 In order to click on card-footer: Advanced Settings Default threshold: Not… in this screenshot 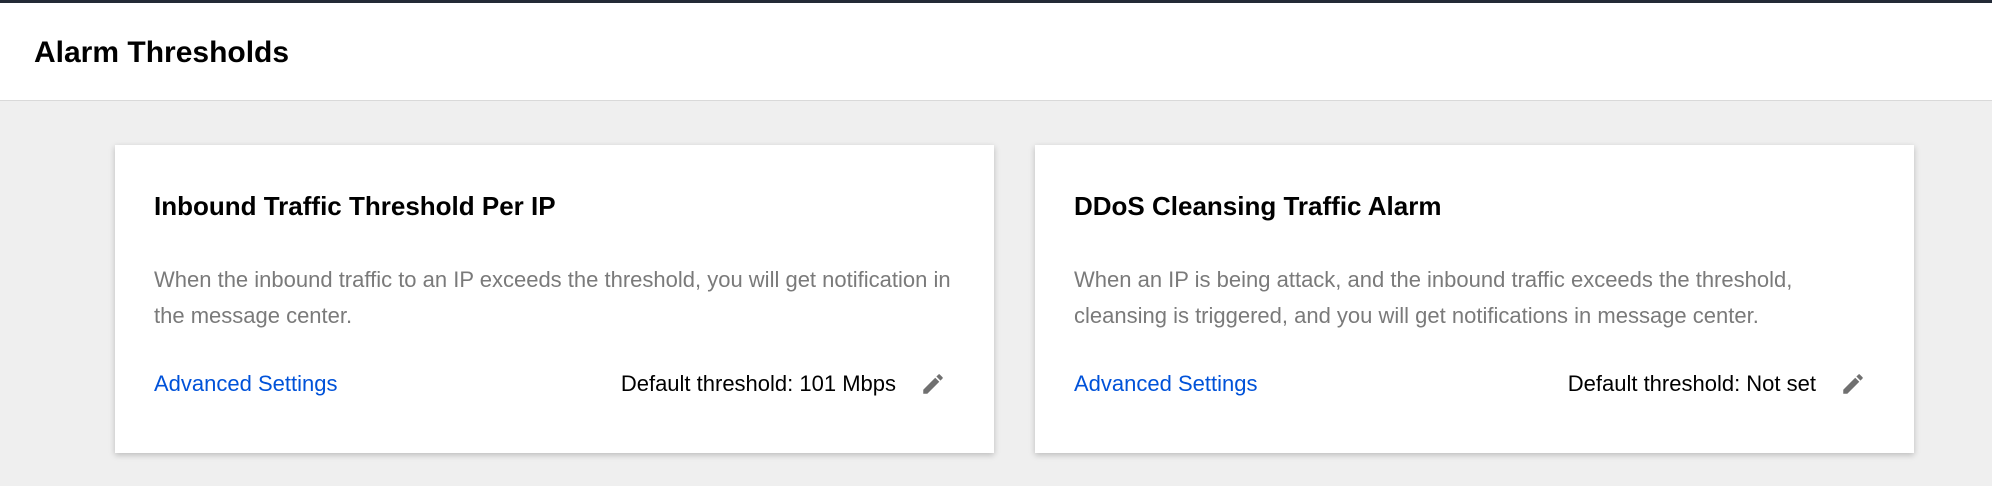, I will do `click(1470, 384)`.